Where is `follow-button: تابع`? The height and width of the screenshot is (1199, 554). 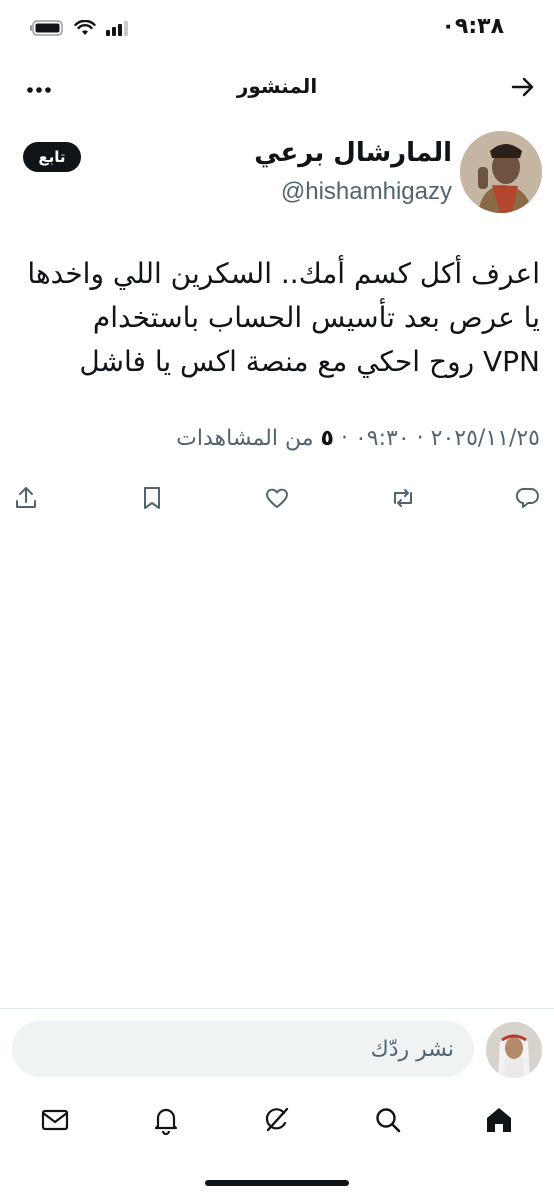 follow-button: تابع is located at coordinates (52, 157).